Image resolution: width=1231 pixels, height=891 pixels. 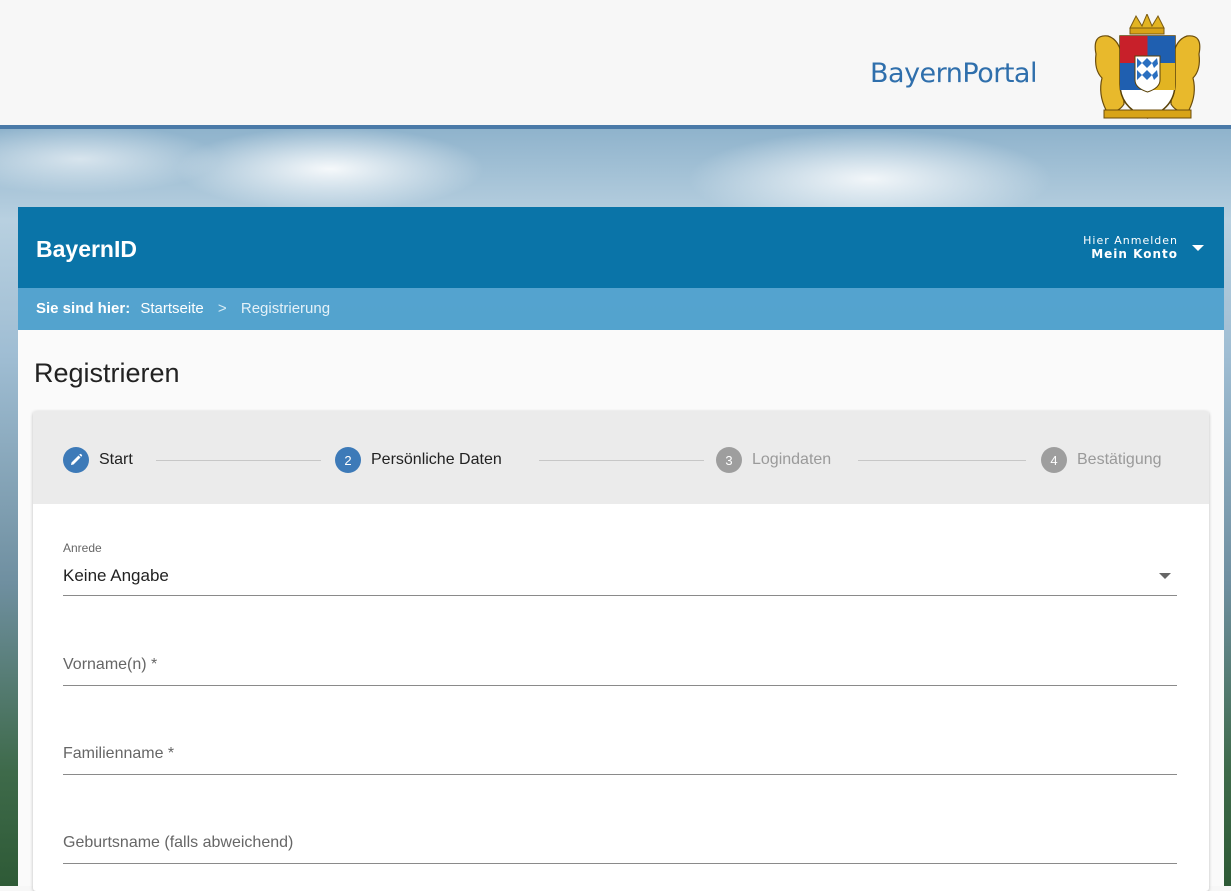 What do you see at coordinates (107, 373) in the screenshot?
I see `page-title: Registrieren` at bounding box center [107, 373].